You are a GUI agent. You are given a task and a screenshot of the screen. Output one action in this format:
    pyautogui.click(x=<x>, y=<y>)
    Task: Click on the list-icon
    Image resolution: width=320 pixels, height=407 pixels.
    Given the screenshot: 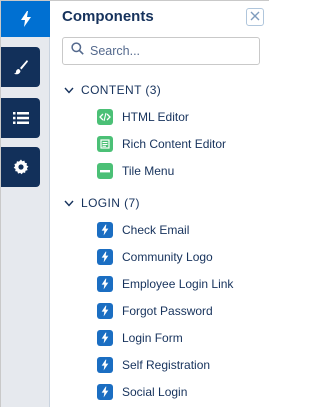 What is the action you would take?
    pyautogui.click(x=20, y=118)
    